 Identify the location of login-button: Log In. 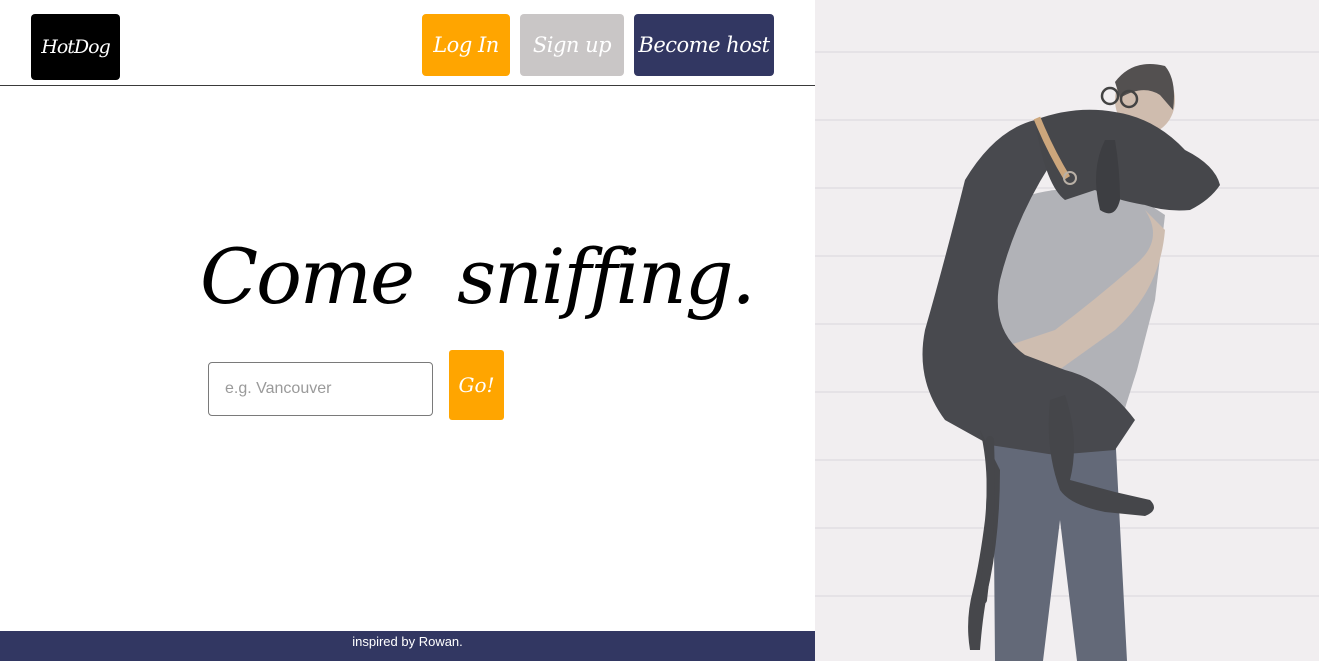
(466, 45).